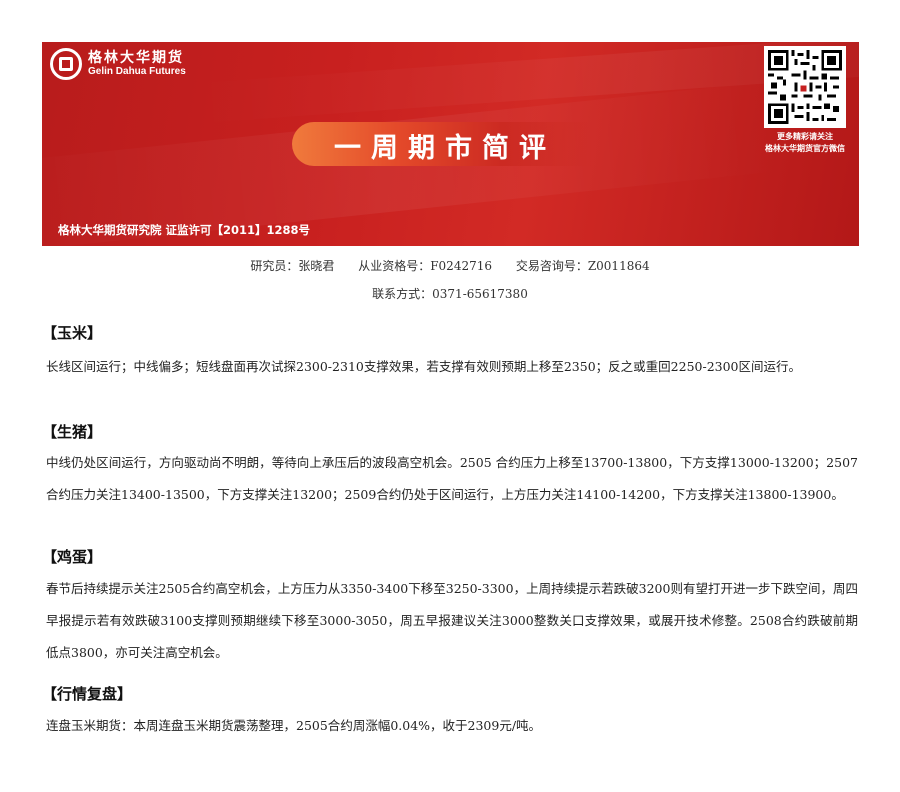  Describe the element at coordinates (184, 230) in the screenshot. I see `license-text: 格林大华期货研究院 证监许可【2011】1288号` at that location.